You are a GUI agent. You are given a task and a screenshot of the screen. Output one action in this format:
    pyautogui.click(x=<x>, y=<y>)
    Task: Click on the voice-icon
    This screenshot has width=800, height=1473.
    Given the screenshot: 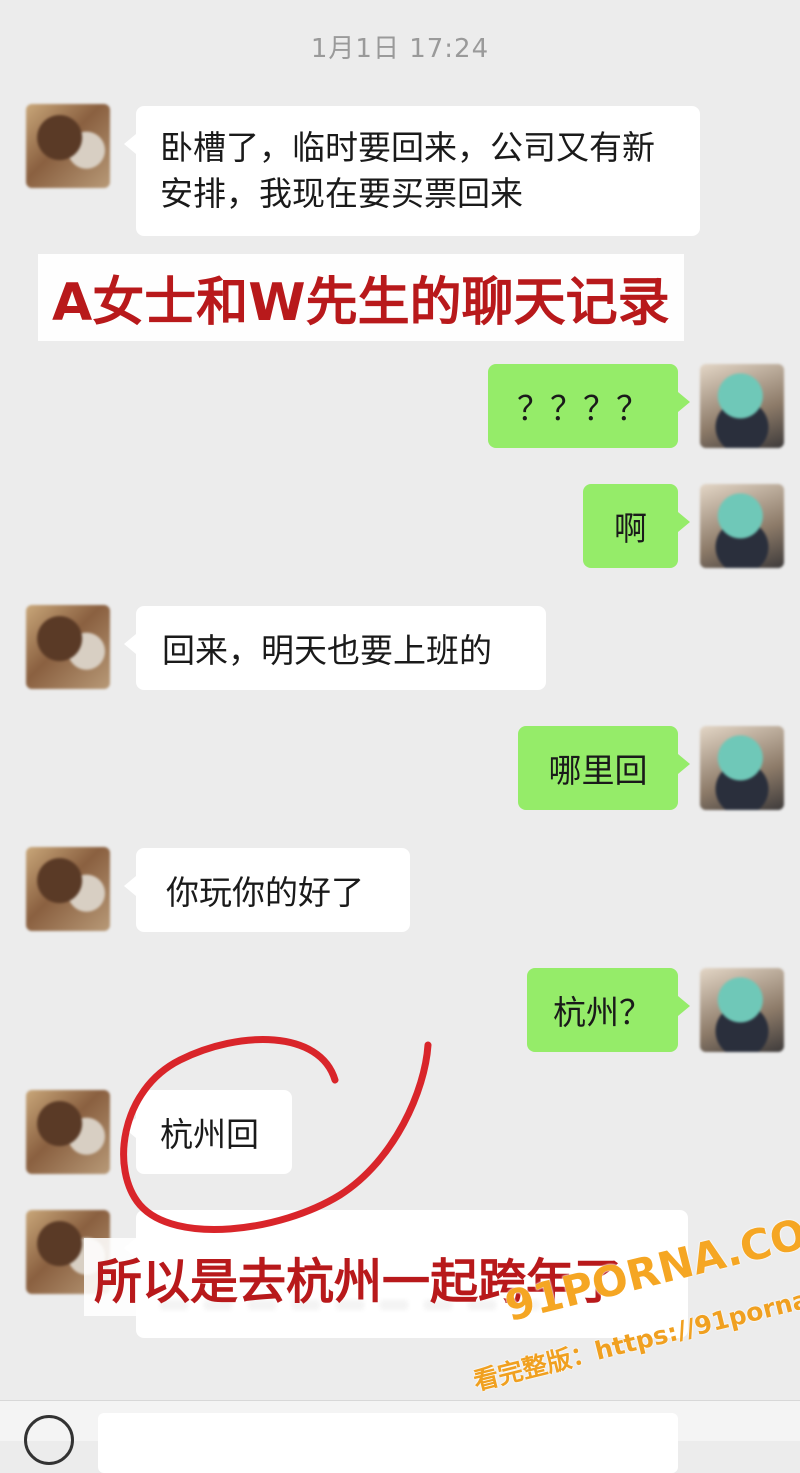 What is the action you would take?
    pyautogui.click(x=49, y=1440)
    